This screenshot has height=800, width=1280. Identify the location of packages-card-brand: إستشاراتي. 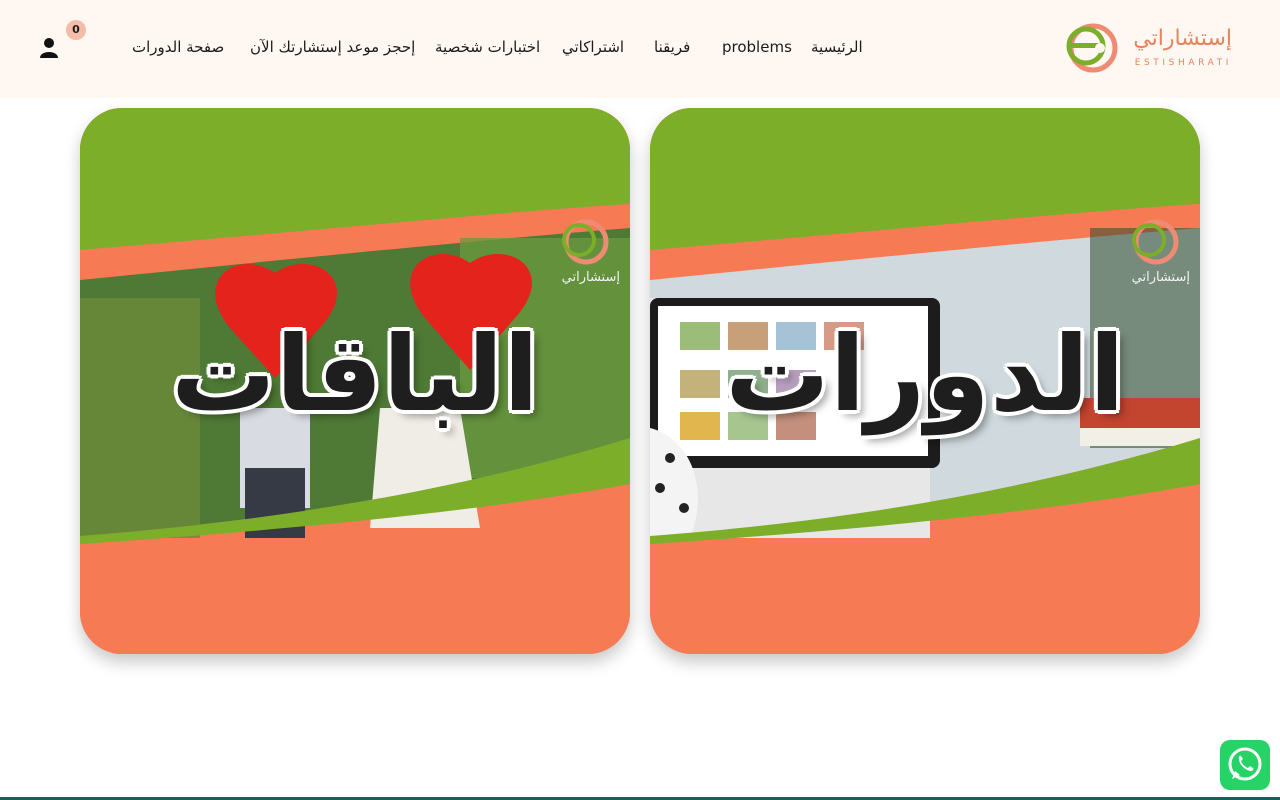
(585, 257).